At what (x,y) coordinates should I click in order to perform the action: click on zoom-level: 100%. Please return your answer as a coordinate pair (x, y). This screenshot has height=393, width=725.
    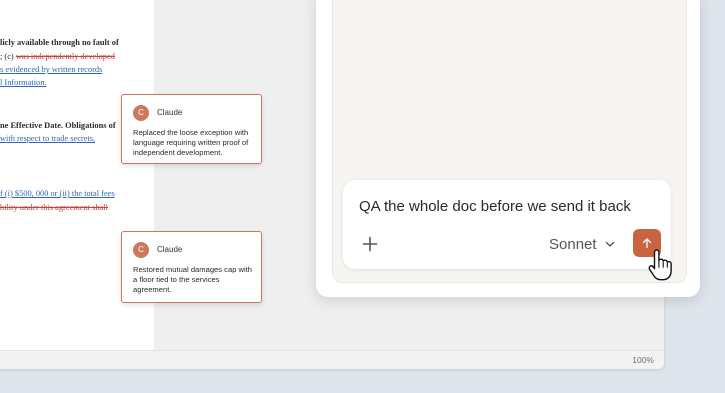
    Looking at the image, I should click on (643, 360).